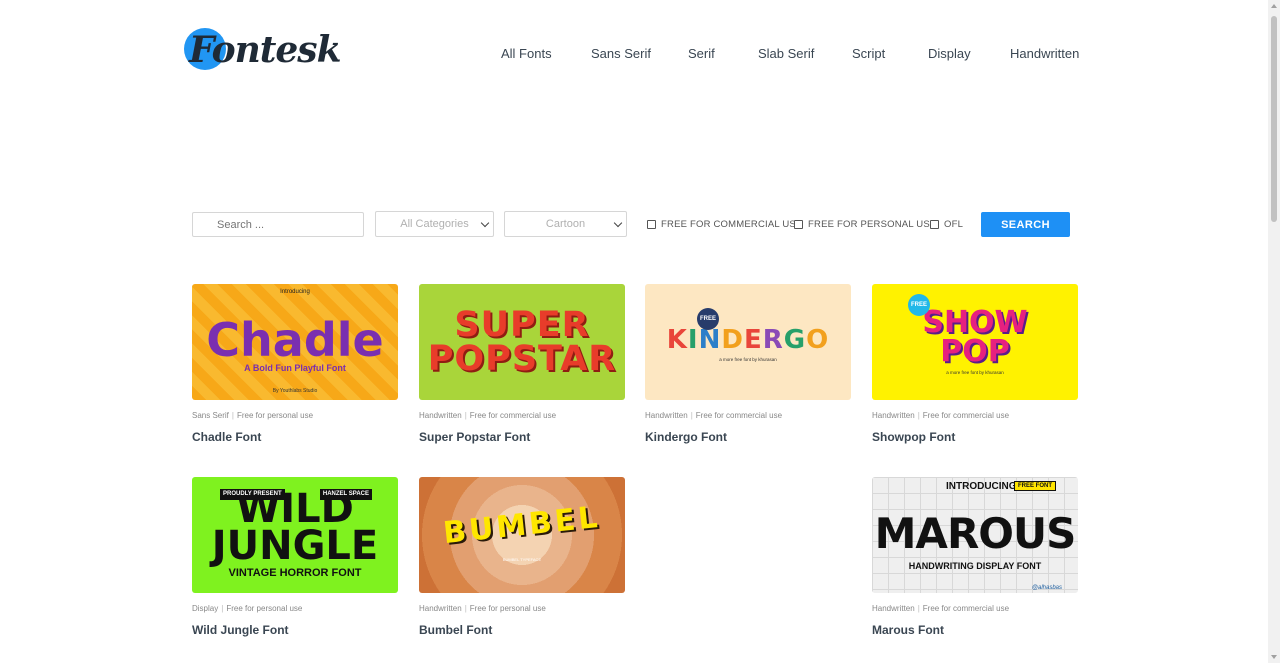 Image resolution: width=1280 pixels, height=663 pixels. I want to click on preview-title-line1: SUPER, so click(522, 324).